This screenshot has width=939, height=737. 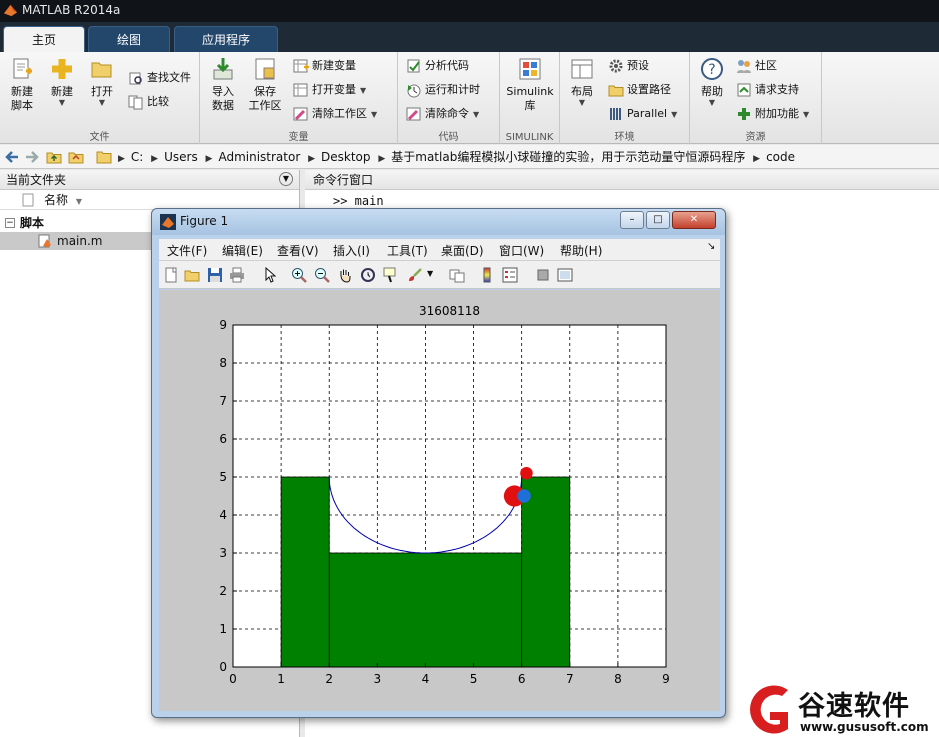 What do you see at coordinates (329, 679) in the screenshot?
I see `x-tick-label: 2` at bounding box center [329, 679].